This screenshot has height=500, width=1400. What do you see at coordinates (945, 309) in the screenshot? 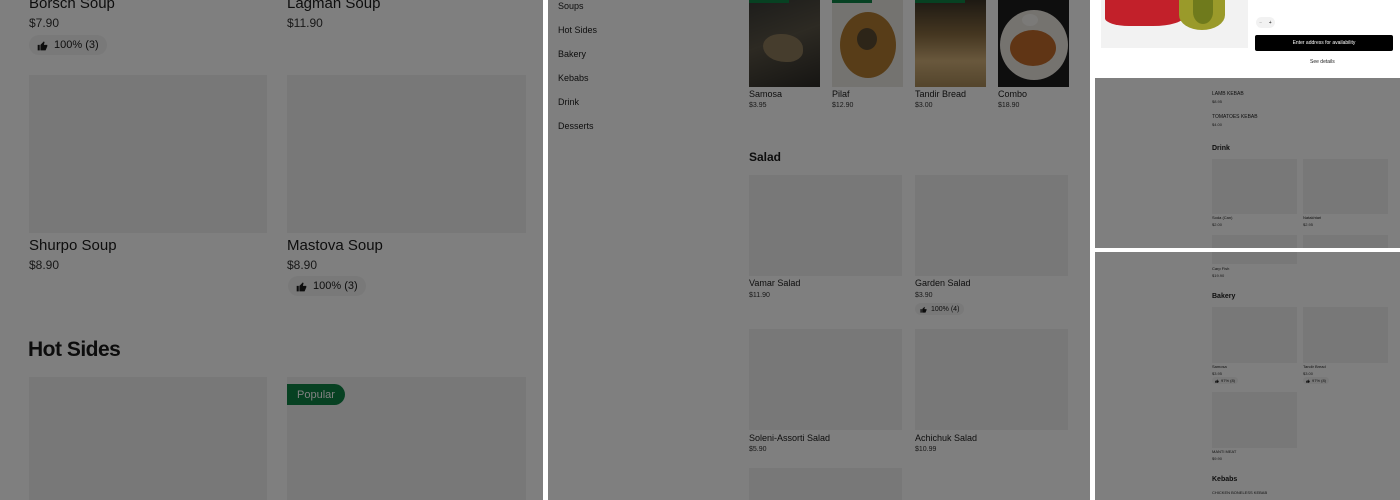
I see `rating-text: 100% (4)` at bounding box center [945, 309].